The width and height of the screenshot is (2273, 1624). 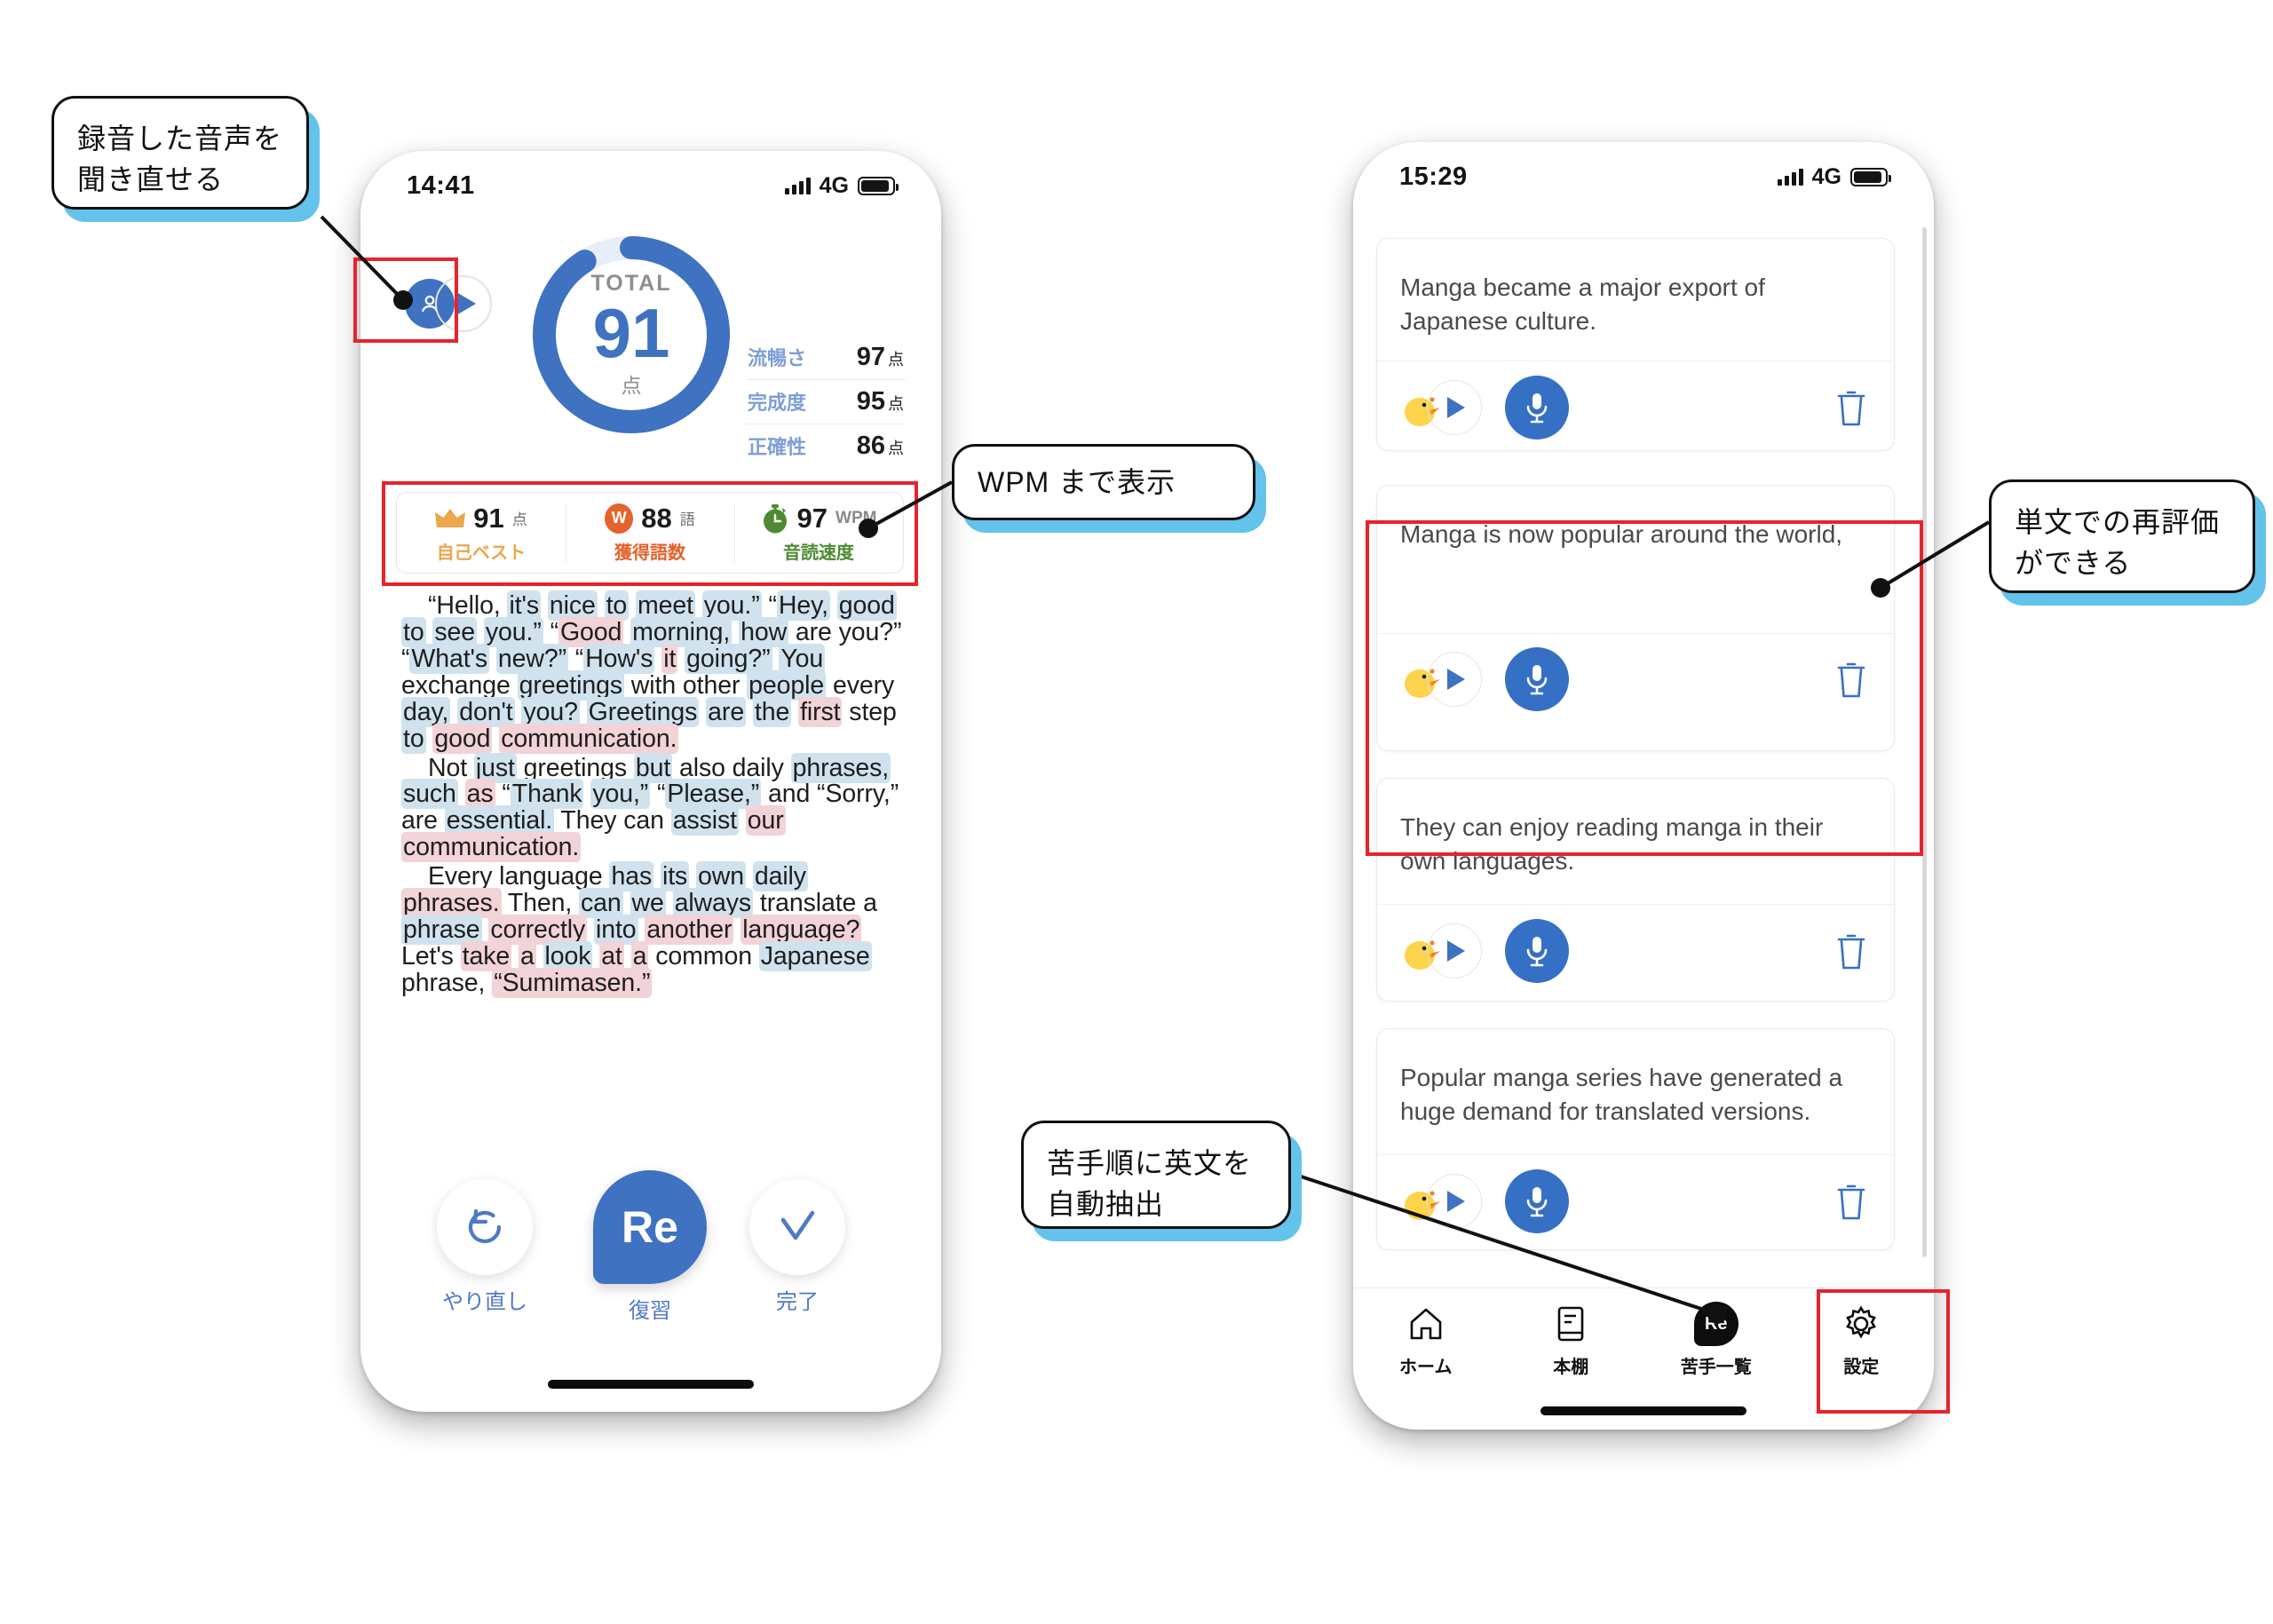 I want to click on score-ring-unit: 点, so click(x=632, y=385).